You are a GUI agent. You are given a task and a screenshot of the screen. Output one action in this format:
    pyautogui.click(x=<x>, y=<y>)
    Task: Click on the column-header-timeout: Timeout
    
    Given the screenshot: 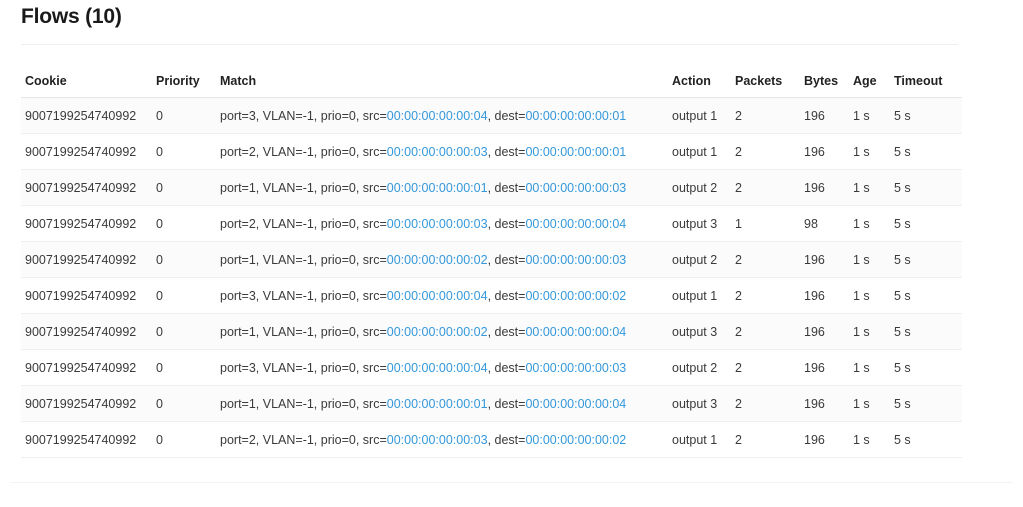 What is the action you would take?
    pyautogui.click(x=928, y=71)
    